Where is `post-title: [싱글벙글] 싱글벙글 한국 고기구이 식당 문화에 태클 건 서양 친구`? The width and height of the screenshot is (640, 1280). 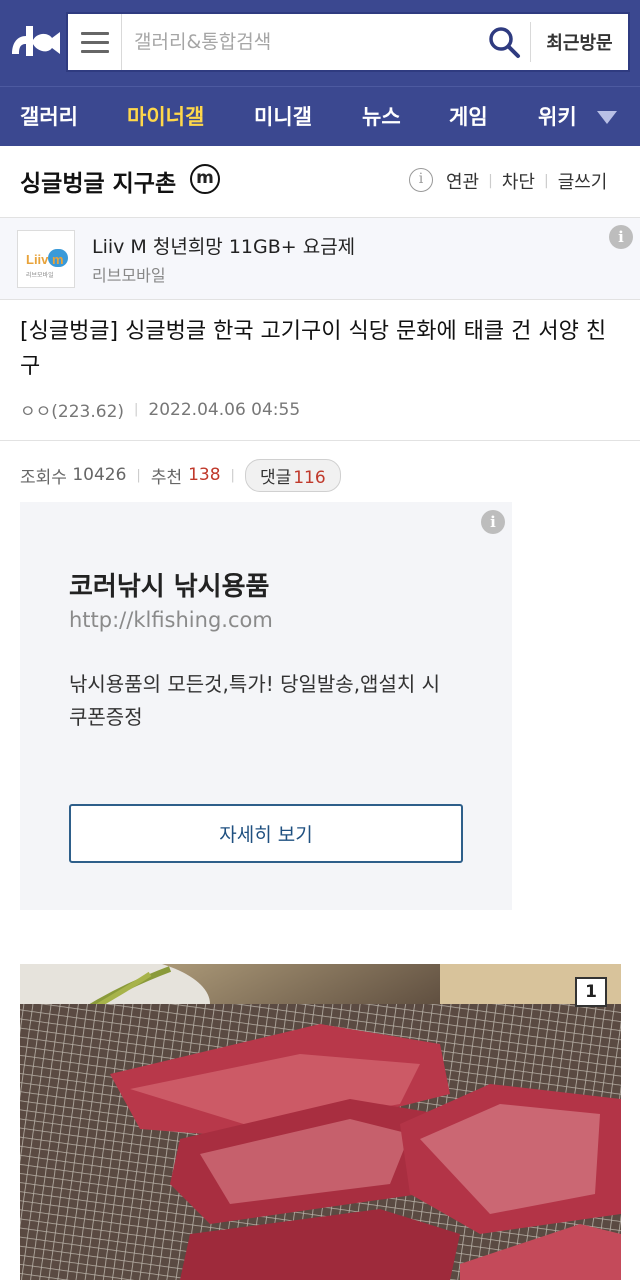 post-title: [싱글벙글] 싱글벙글 한국 고기구이 식당 문화에 태클 건 서양 친구 is located at coordinates (313, 349).